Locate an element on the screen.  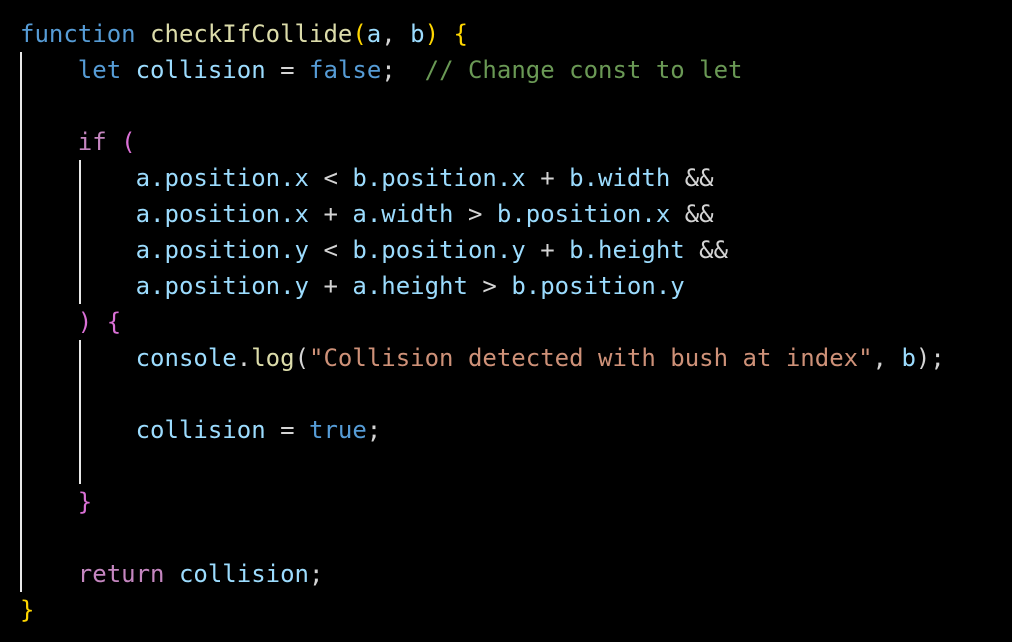
let-keyword: let is located at coordinates (99, 70).